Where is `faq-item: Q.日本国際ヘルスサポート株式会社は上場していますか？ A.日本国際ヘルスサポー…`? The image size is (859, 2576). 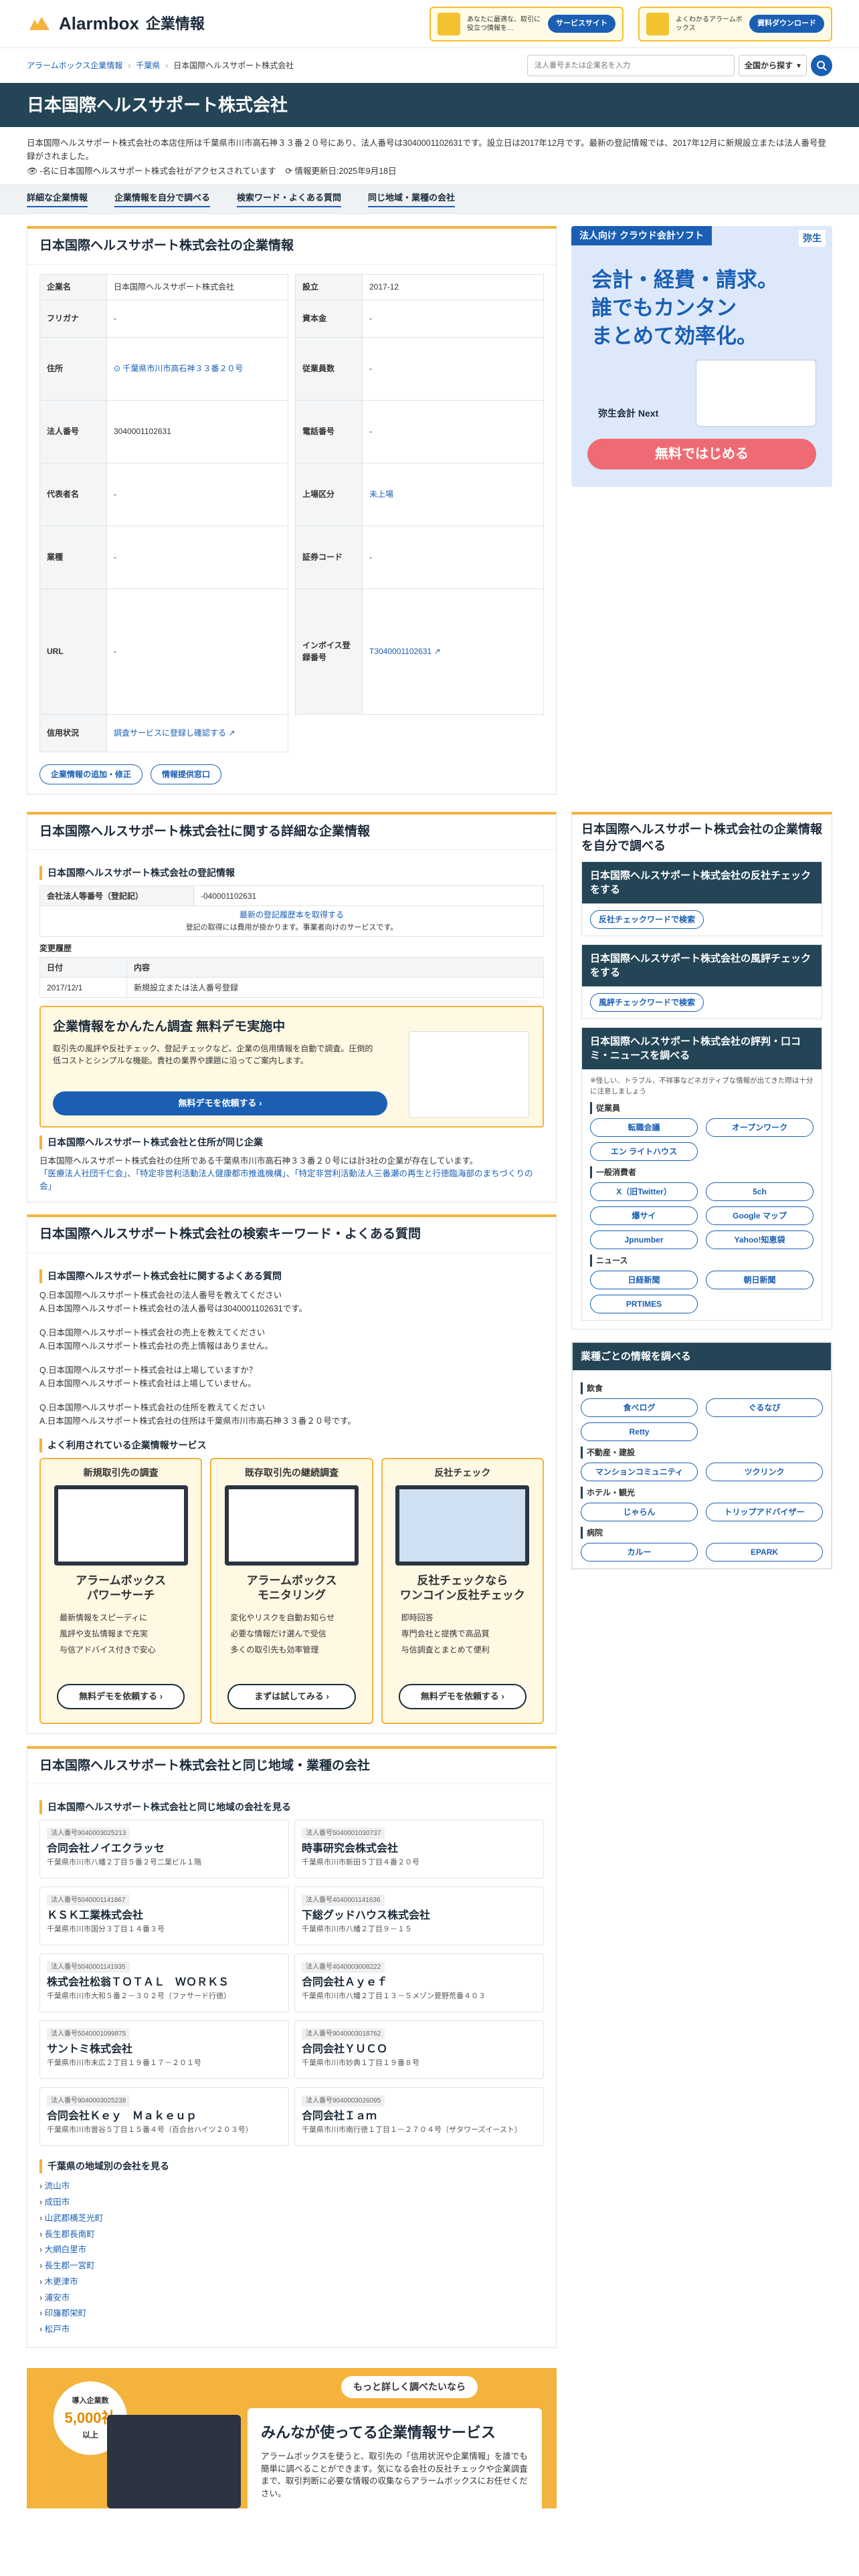 faq-item: Q.日本国際ヘルスサポート株式会社は上場していますか？ A.日本国際ヘルスサポー… is located at coordinates (148, 1377).